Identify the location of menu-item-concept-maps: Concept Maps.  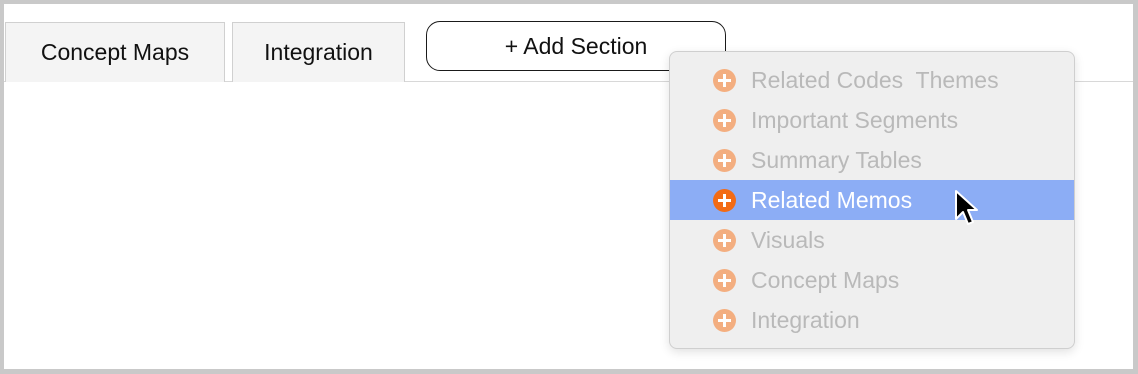
(872, 280).